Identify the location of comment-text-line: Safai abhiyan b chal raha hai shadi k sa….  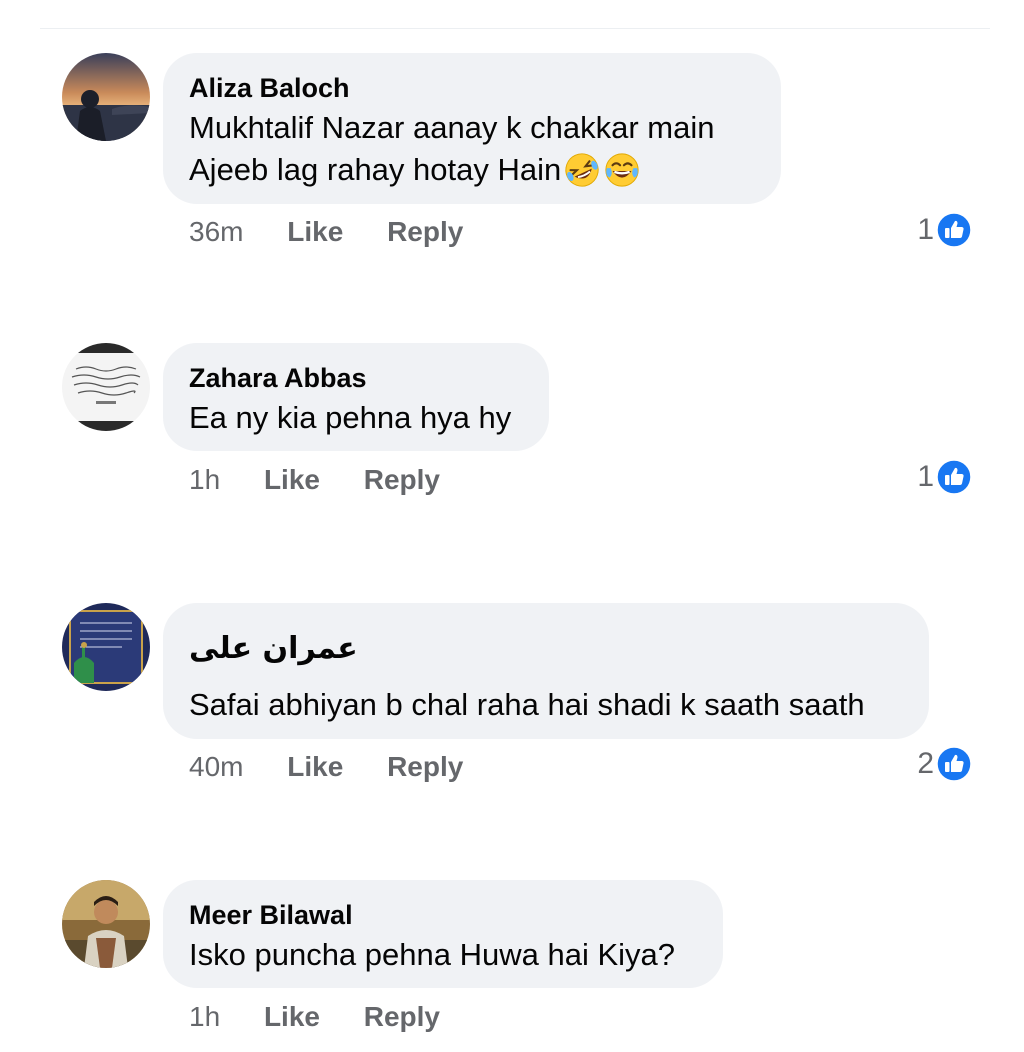
(527, 704).